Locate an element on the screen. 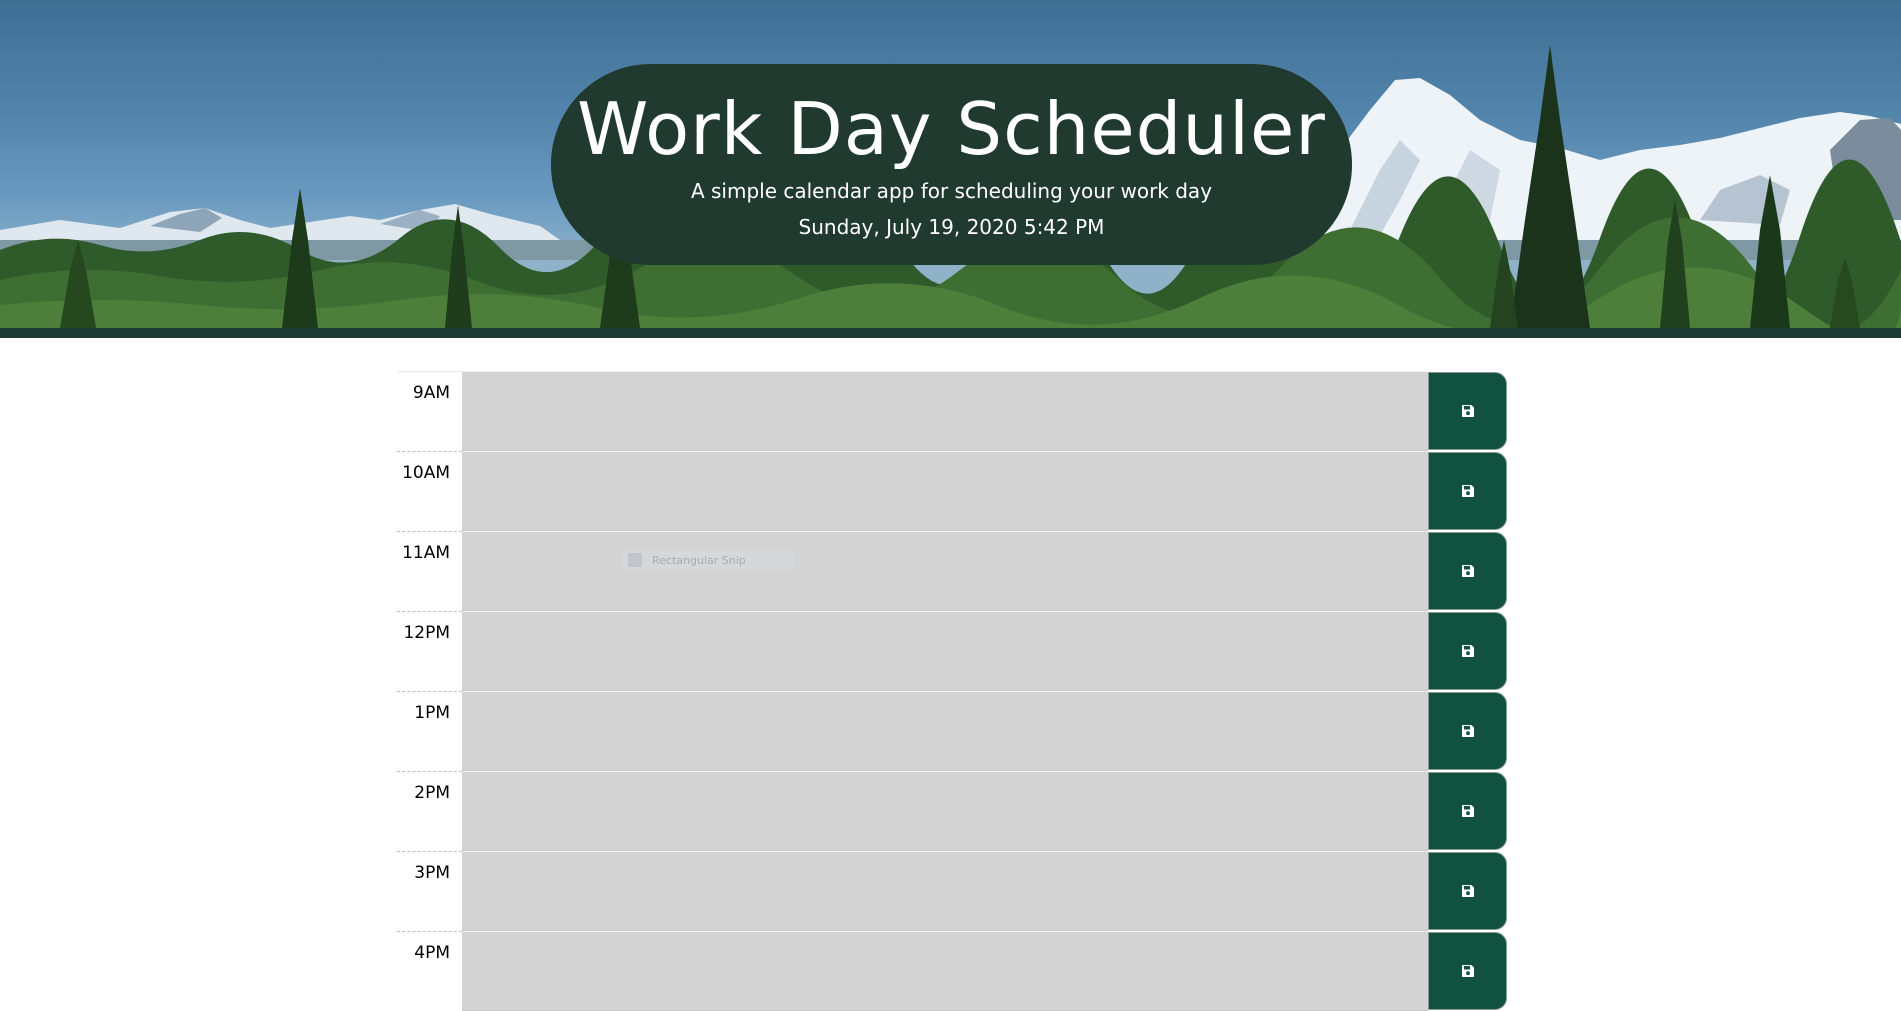 The height and width of the screenshot is (1011, 1901). page-title: Work Day Scheduler is located at coordinates (951, 129).